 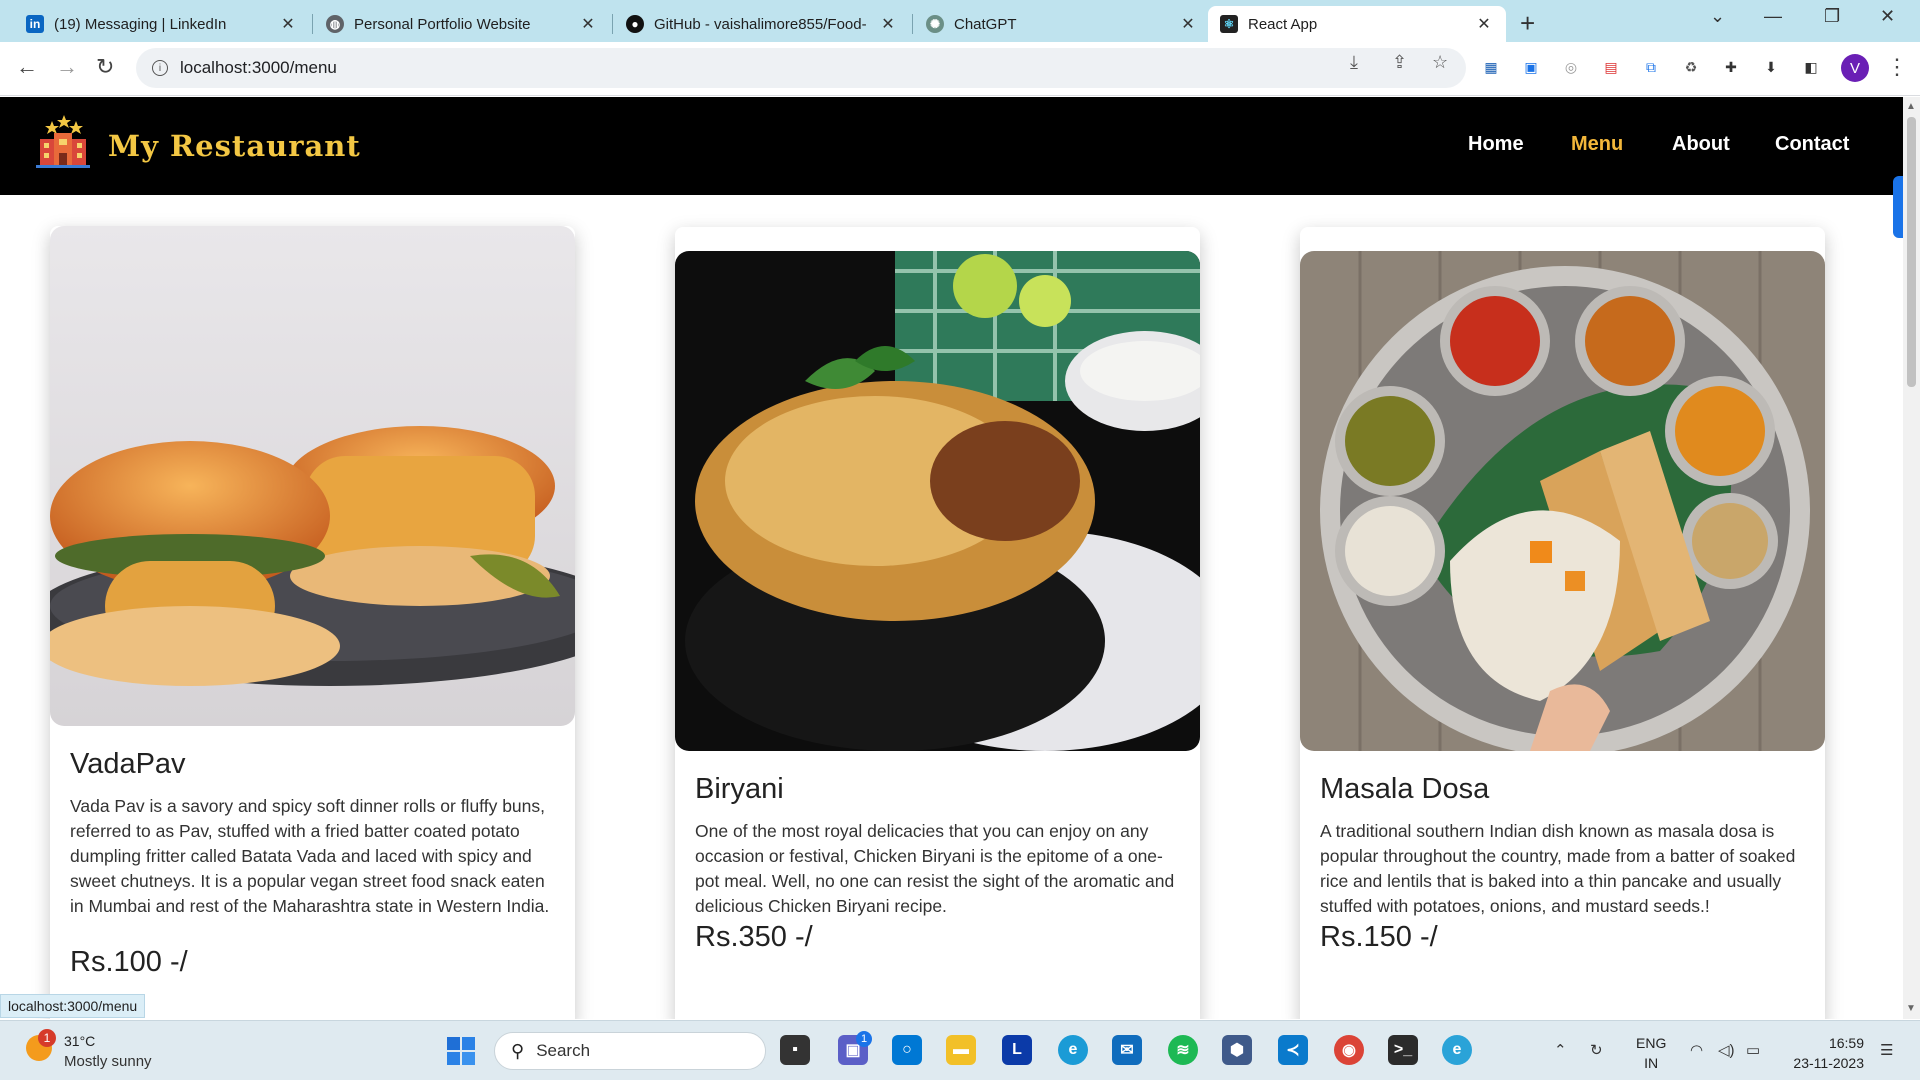 I want to click on settings-hex-icon: ⬢, so click(x=1237, y=1050).